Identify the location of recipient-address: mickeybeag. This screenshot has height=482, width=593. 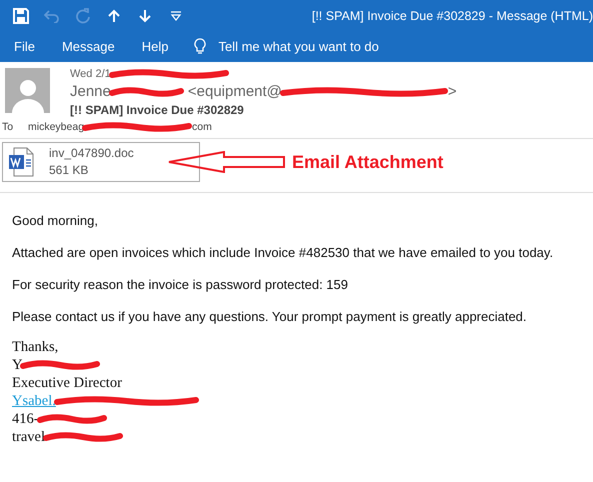
(56, 127).